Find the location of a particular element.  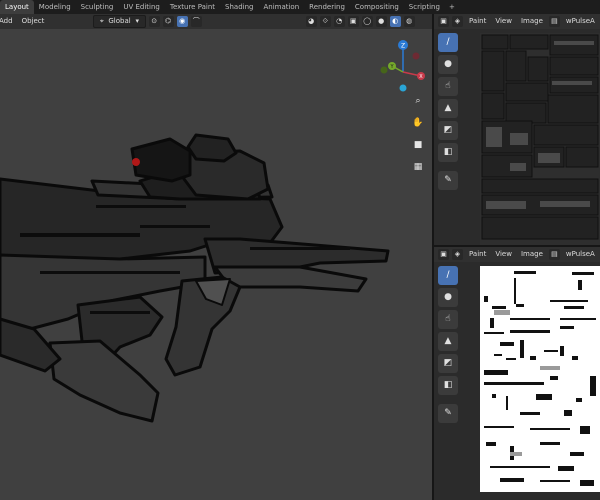

tab-uv-editing: UV Editing is located at coordinates (141, 7).